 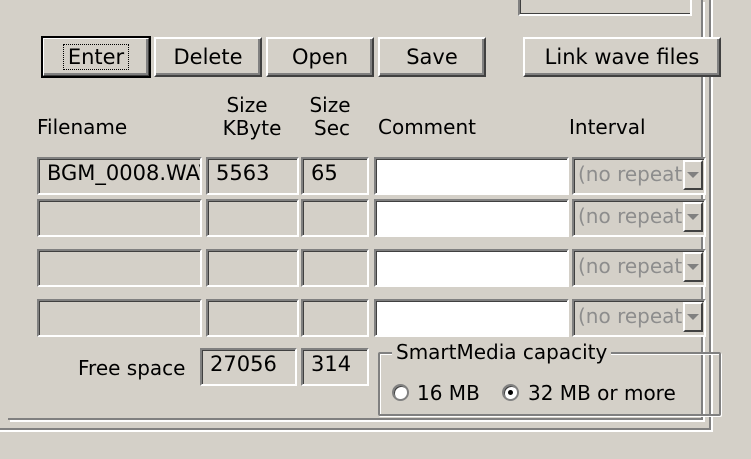 What do you see at coordinates (248, 367) in the screenshot?
I see `free-space-kbyte: 27056` at bounding box center [248, 367].